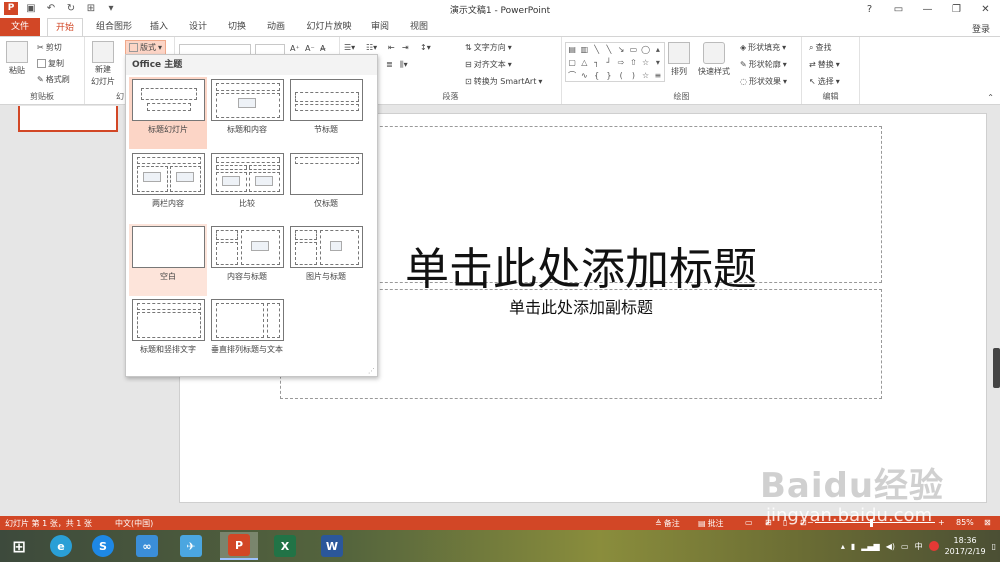 Image resolution: width=1000 pixels, height=562 pixels. Describe the element at coordinates (332, 546) in the screenshot. I see `taskbar-word: W` at that location.